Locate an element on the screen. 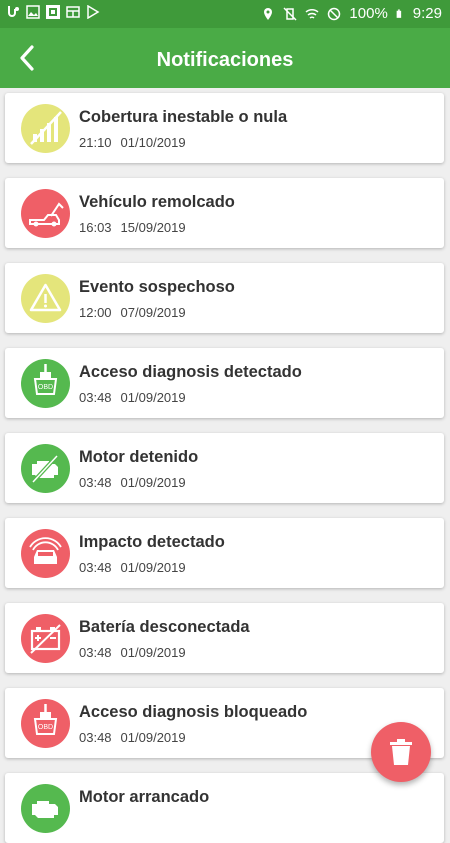 This screenshot has height=843, width=450. clock: 9:29 is located at coordinates (427, 13).